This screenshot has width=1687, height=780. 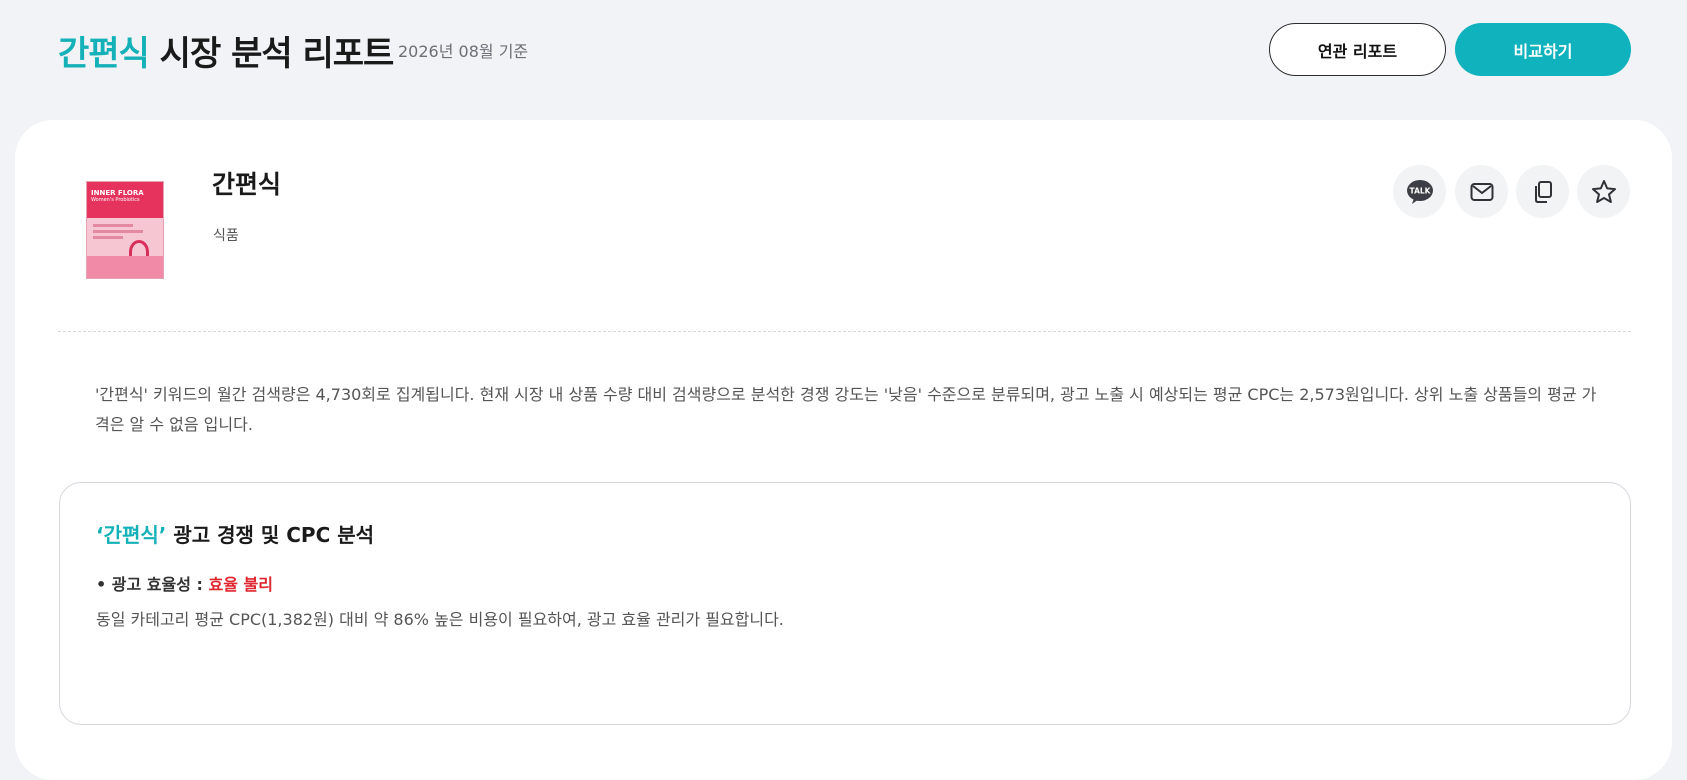 I want to click on compare-button: 비교하기, so click(x=1543, y=49).